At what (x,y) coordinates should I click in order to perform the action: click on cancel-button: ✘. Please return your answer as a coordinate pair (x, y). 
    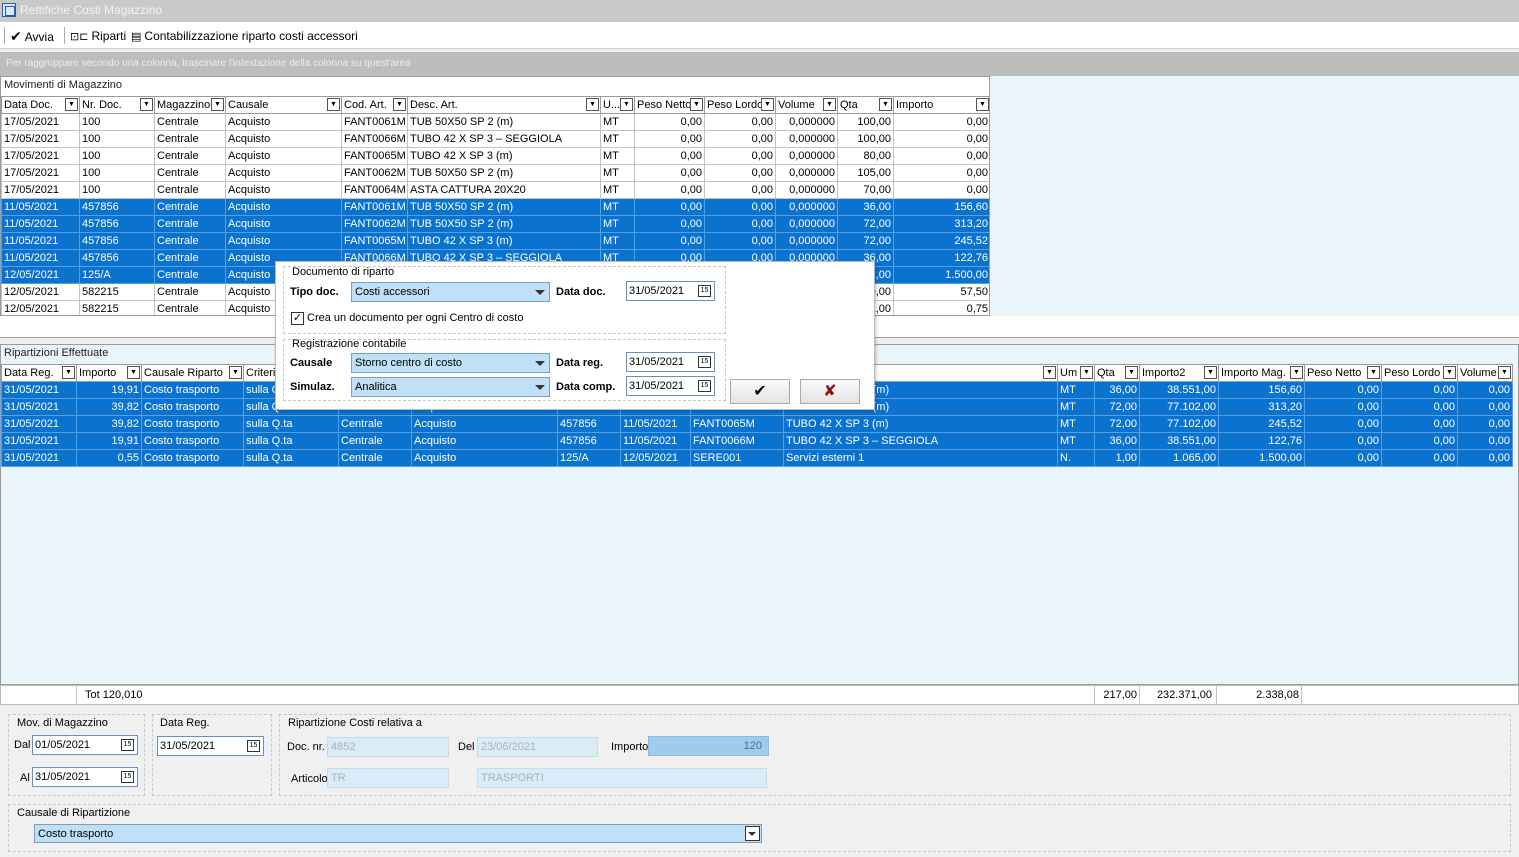
    Looking at the image, I should click on (830, 391).